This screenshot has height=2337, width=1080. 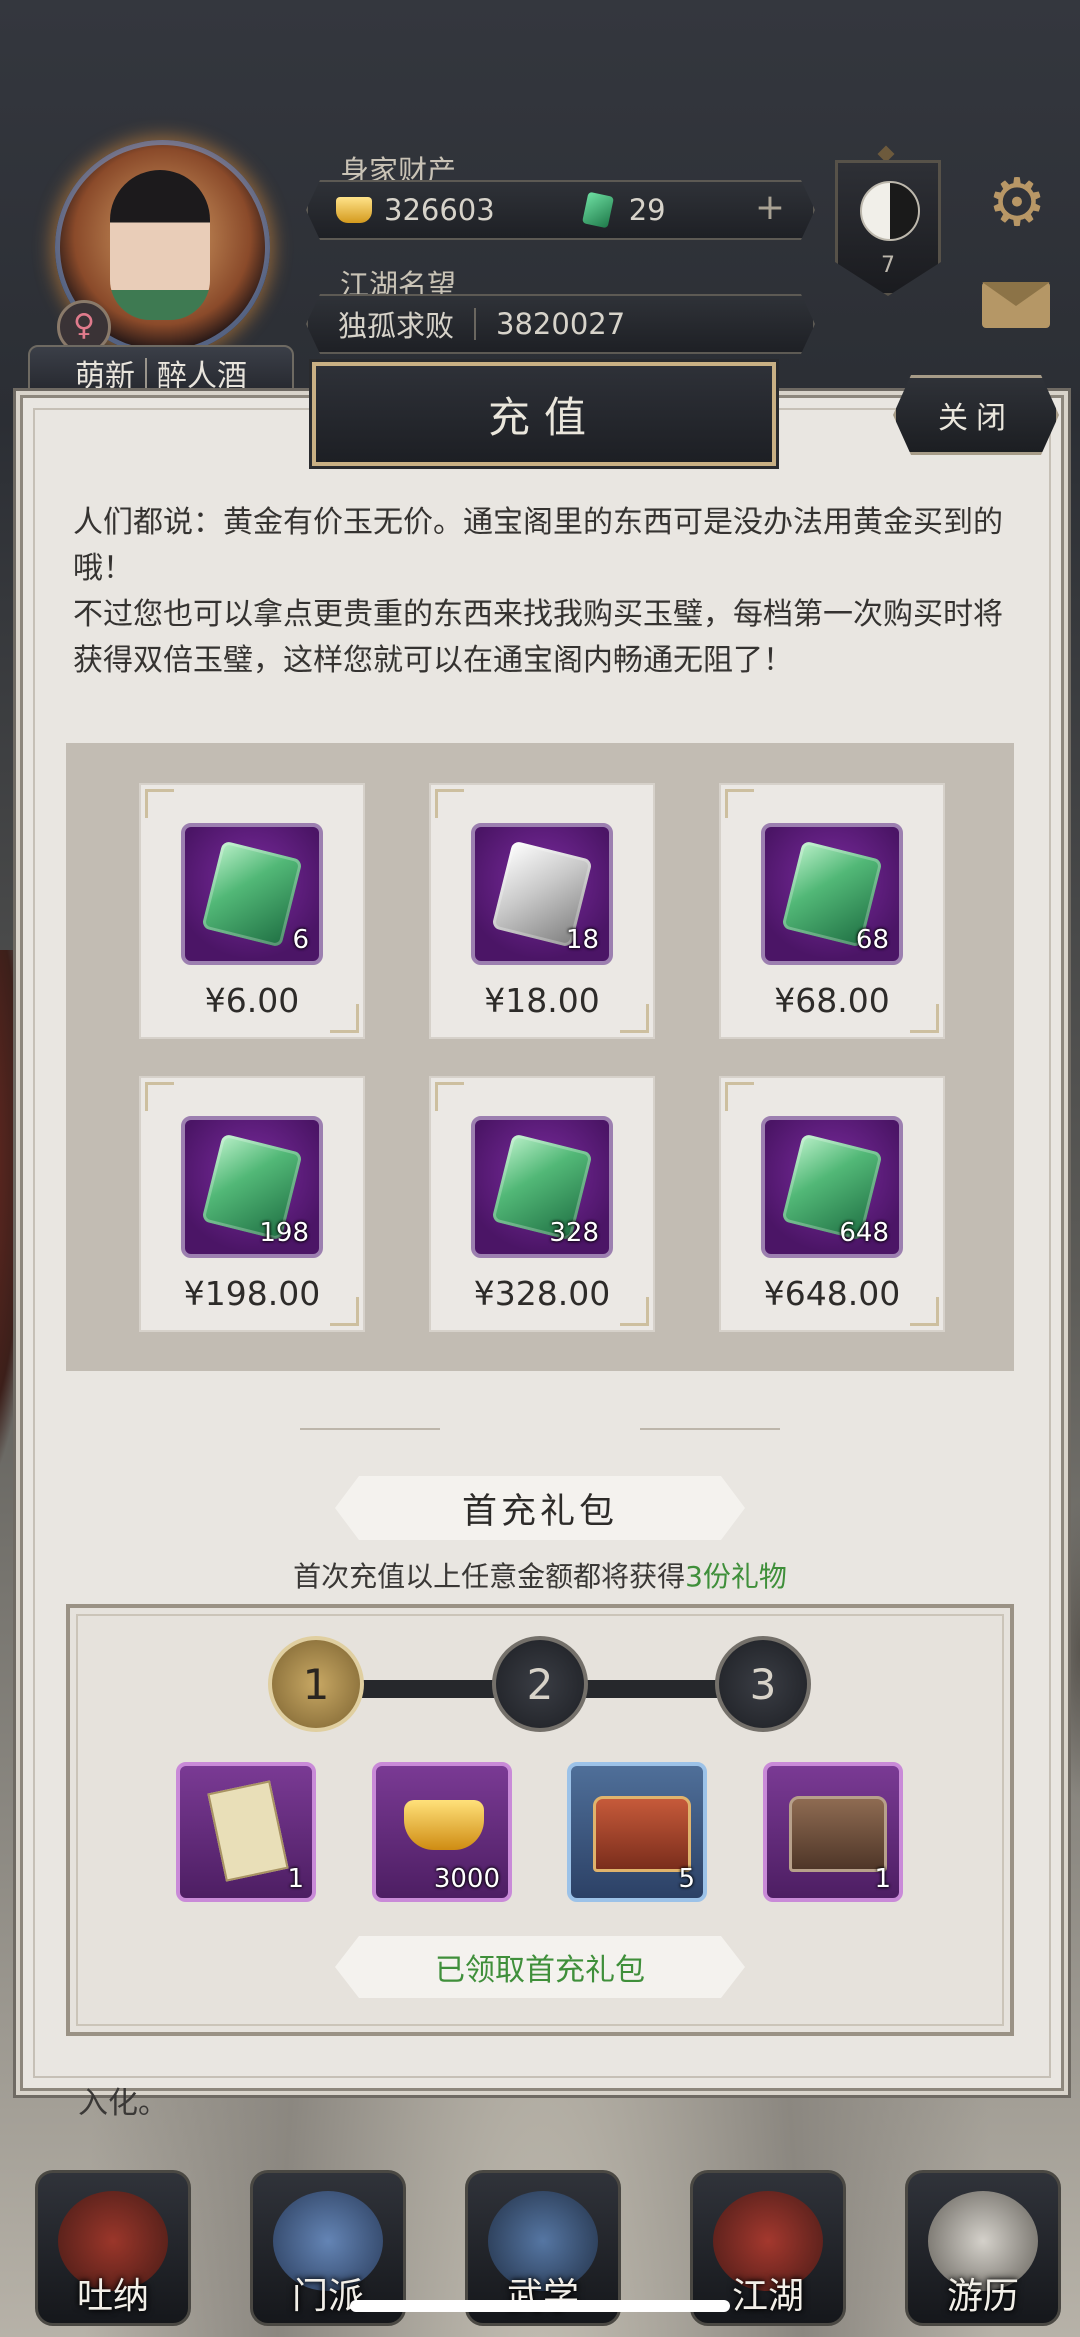 I want to click on yin-yang-icon, so click(x=890, y=211).